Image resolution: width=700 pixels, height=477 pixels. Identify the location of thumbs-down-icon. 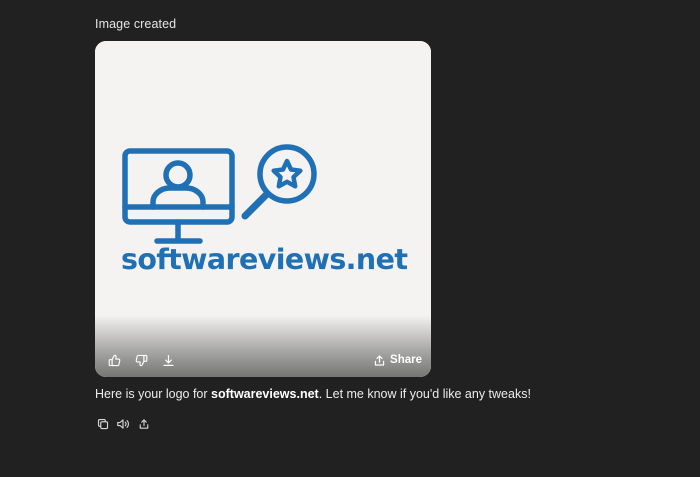
(141, 360).